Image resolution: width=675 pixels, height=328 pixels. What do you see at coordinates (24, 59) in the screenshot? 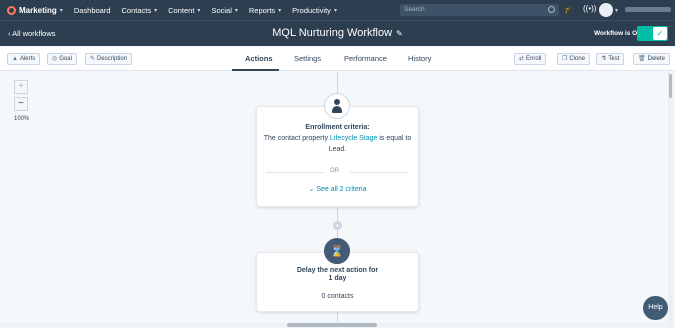
I see `alerts-button: ▲ Alerts` at bounding box center [24, 59].